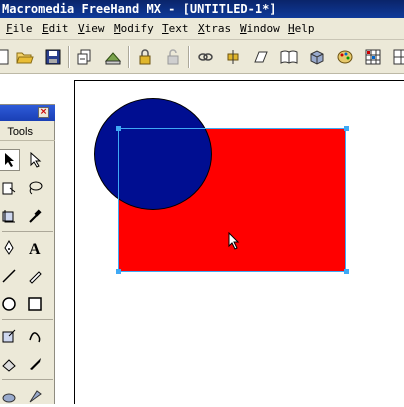 The image size is (404, 407). I want to click on scale-tool-icon, so click(10, 336).